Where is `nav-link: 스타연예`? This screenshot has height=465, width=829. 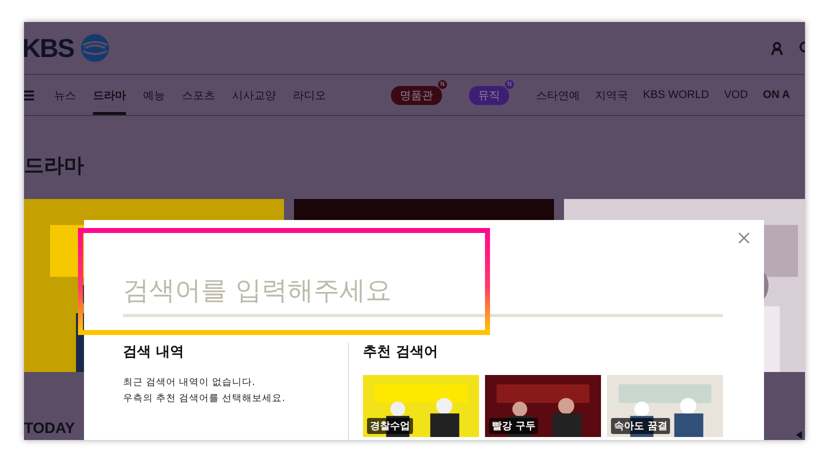 nav-link: 스타연예 is located at coordinates (558, 95).